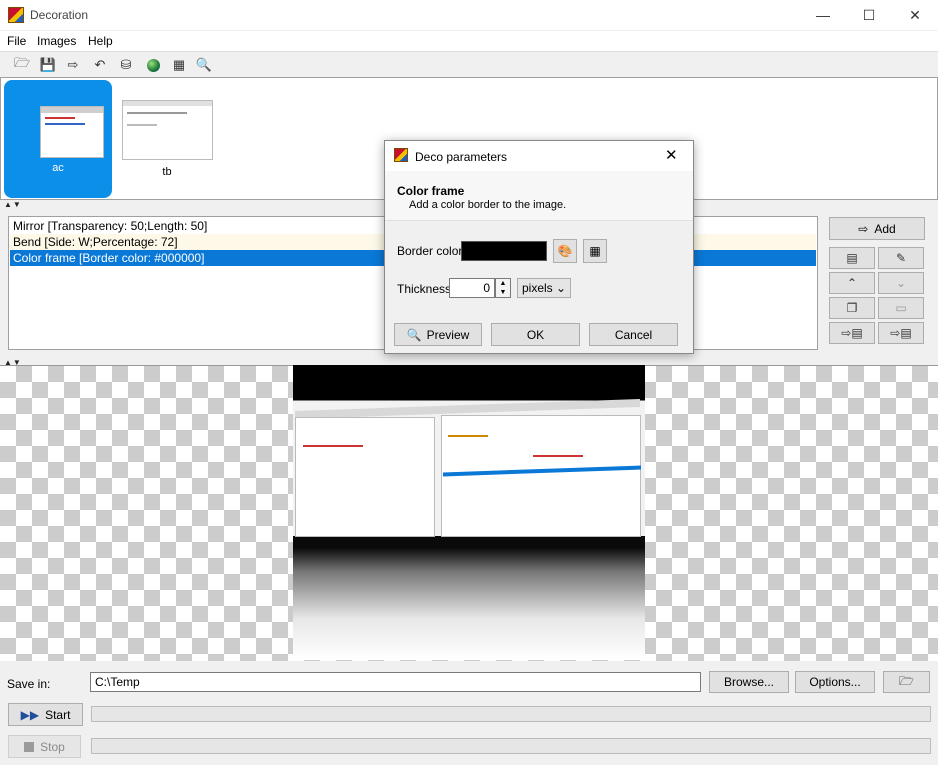  What do you see at coordinates (13, 204) in the screenshot?
I see `splitter-handle: ▲▼` at bounding box center [13, 204].